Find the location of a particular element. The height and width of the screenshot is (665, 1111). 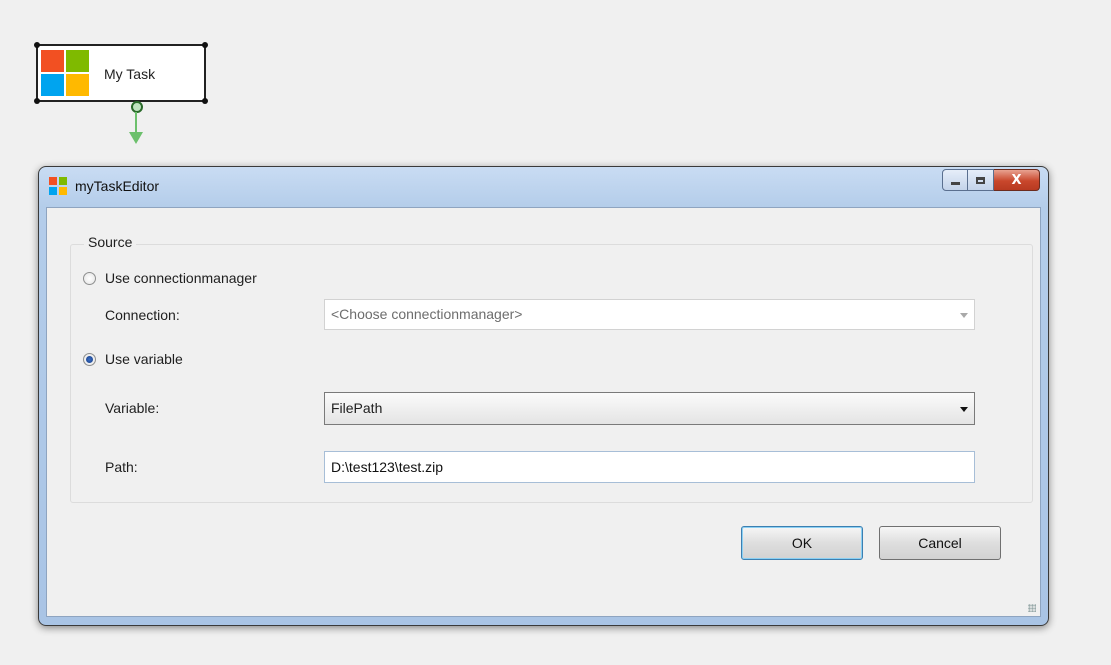

window-title: myTaskEditor is located at coordinates (117, 186).